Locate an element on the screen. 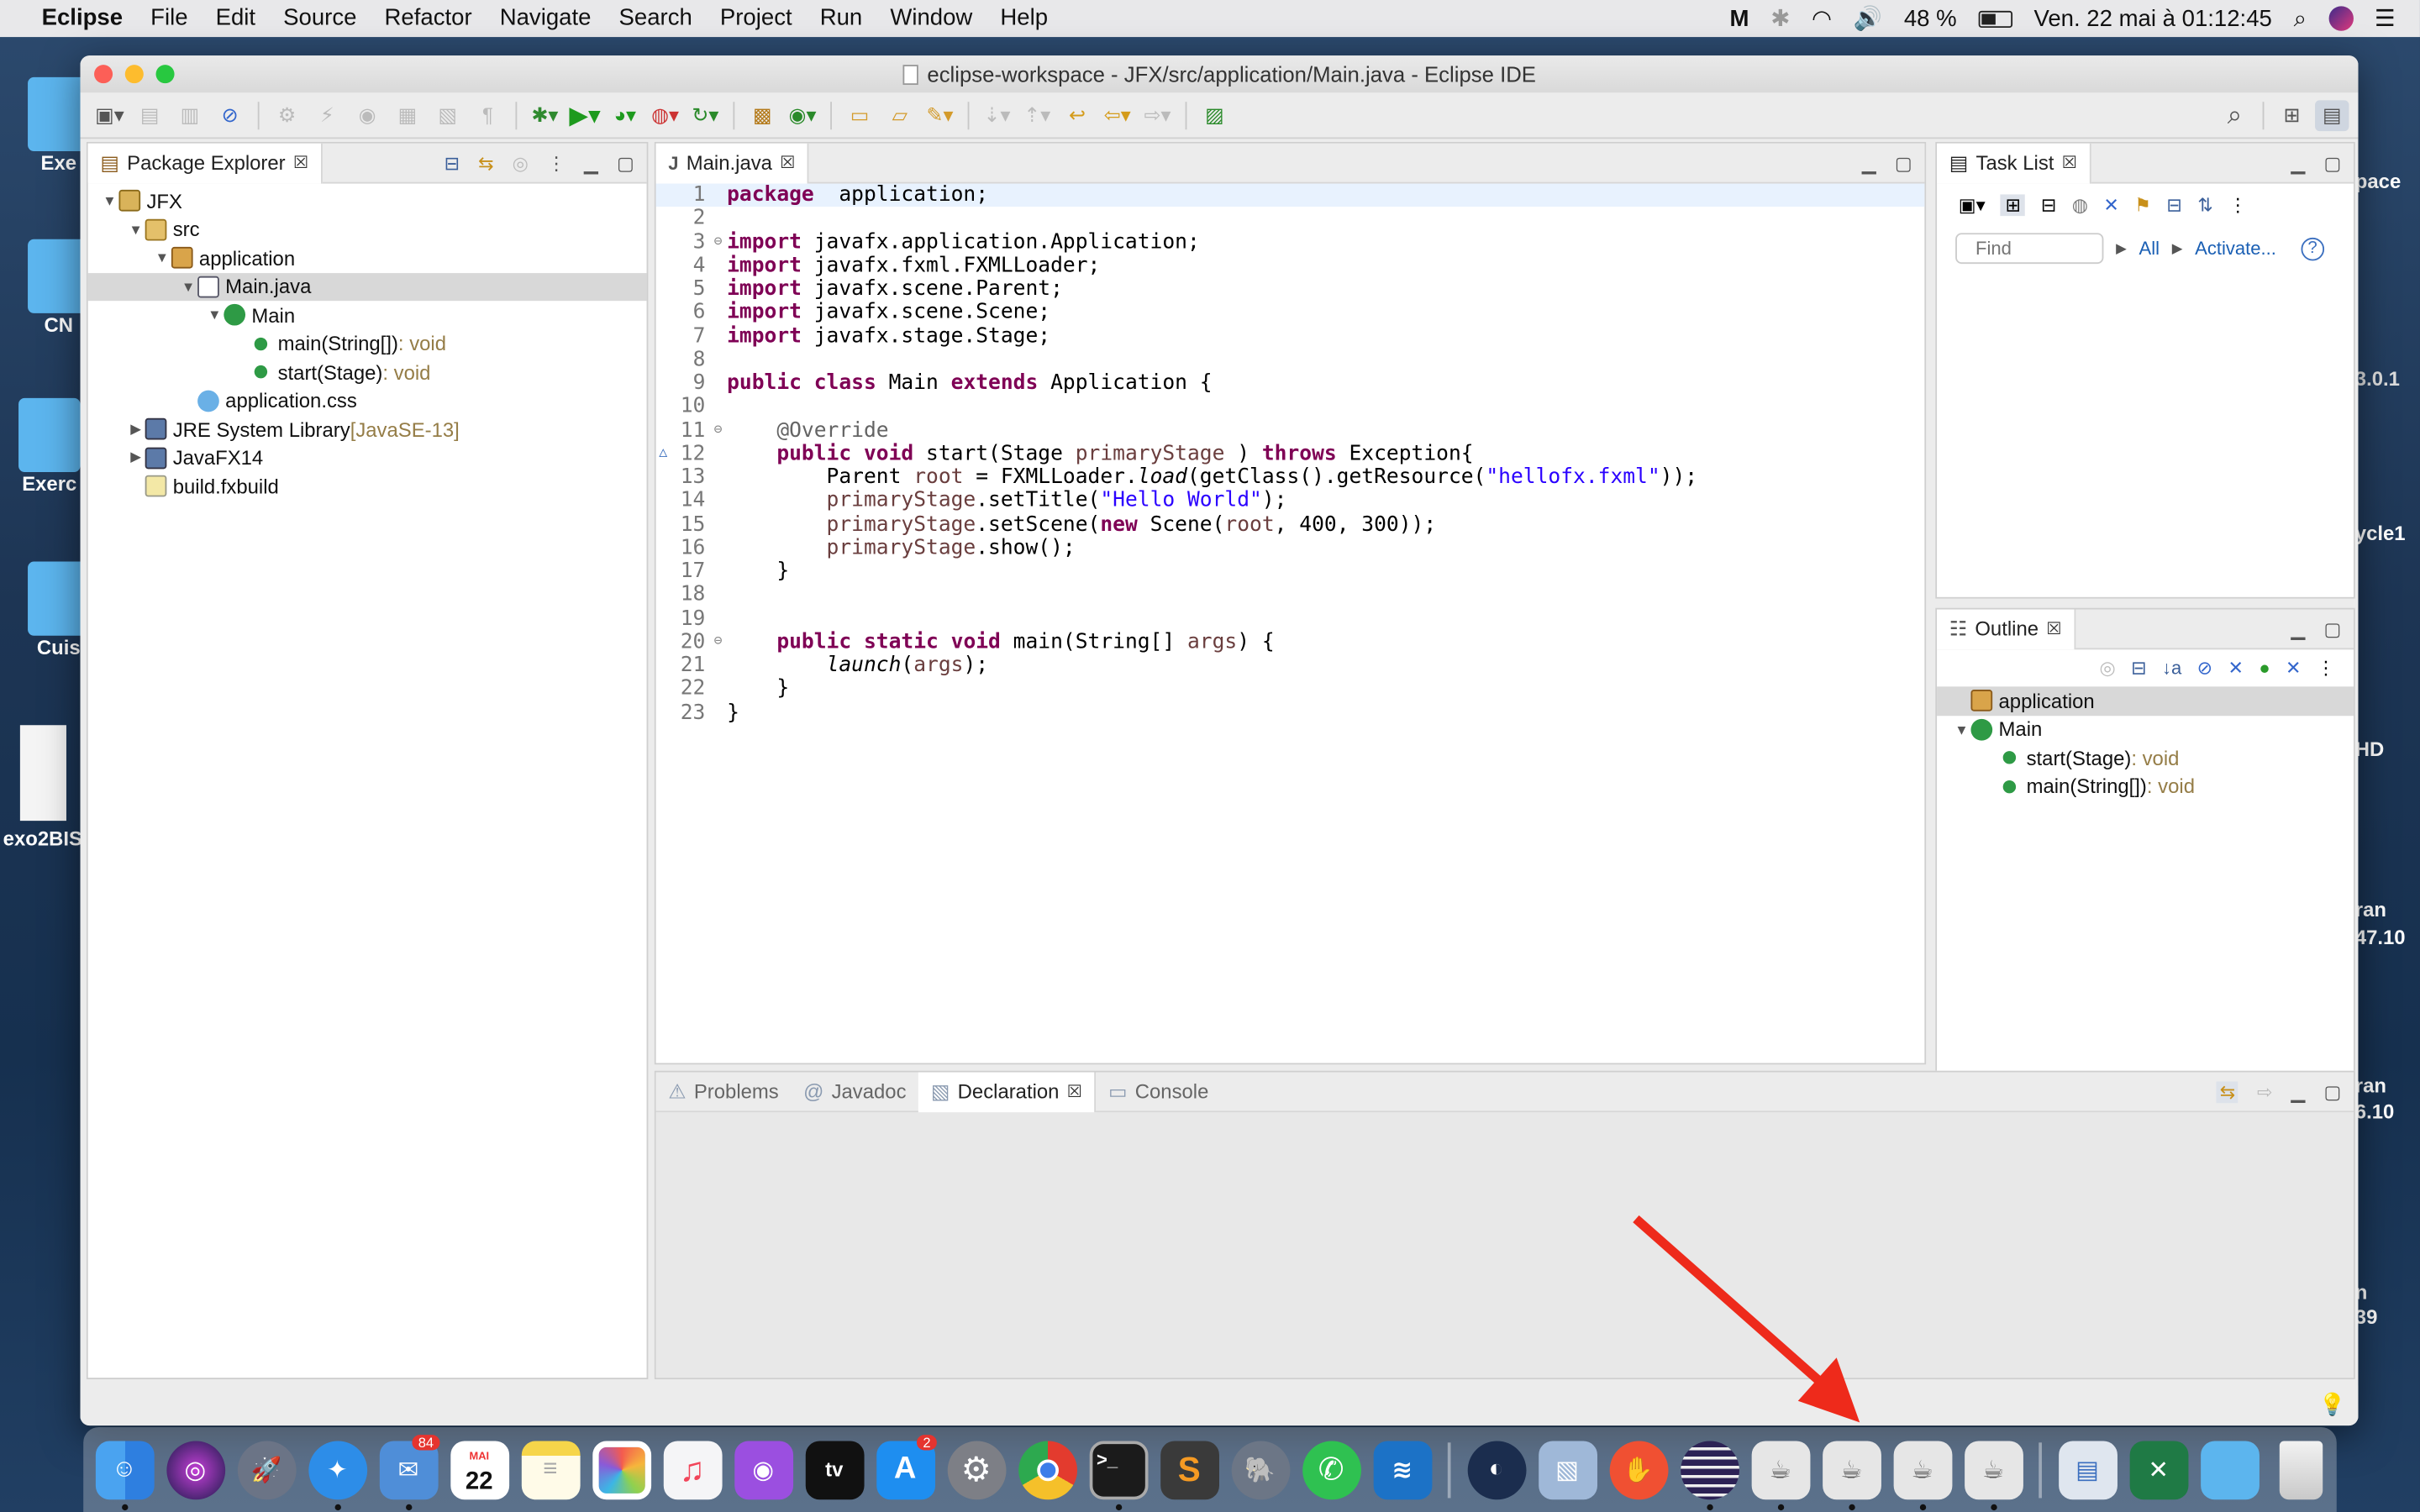 The height and width of the screenshot is (1512, 2420). open-type-icon: ▭ is located at coordinates (859, 114).